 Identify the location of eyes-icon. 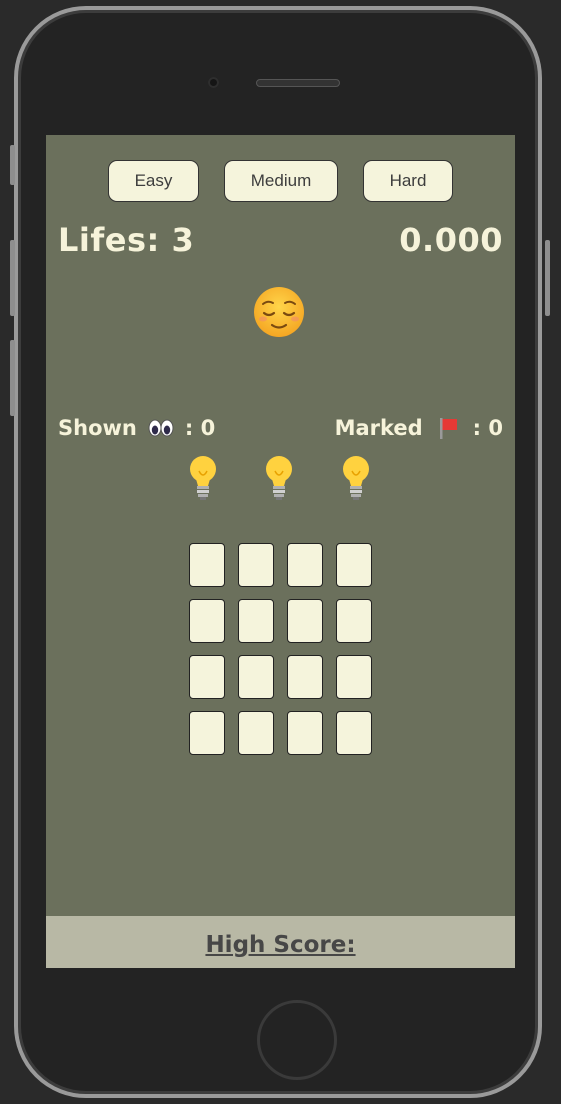
(161, 428).